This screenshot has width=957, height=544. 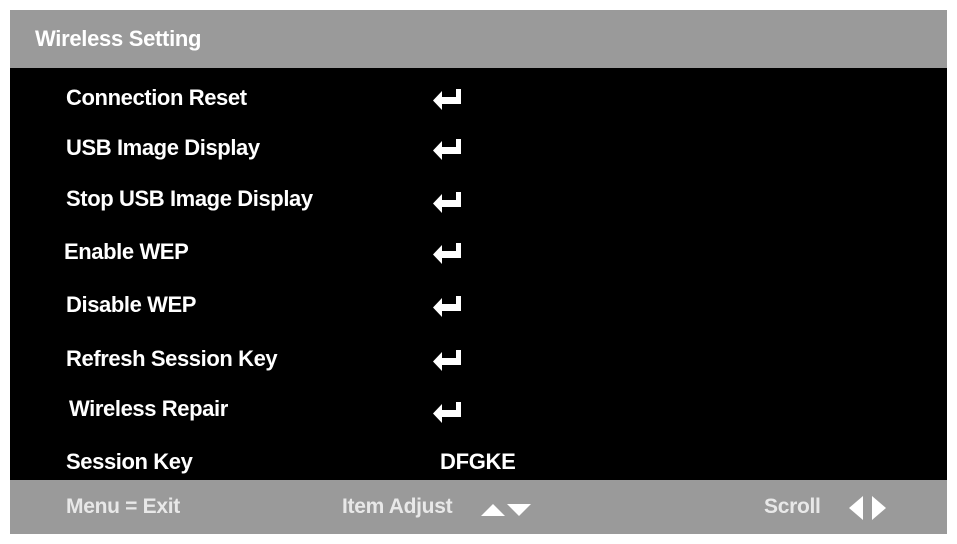 I want to click on menu-item-label: USB Image Display, so click(x=163, y=147).